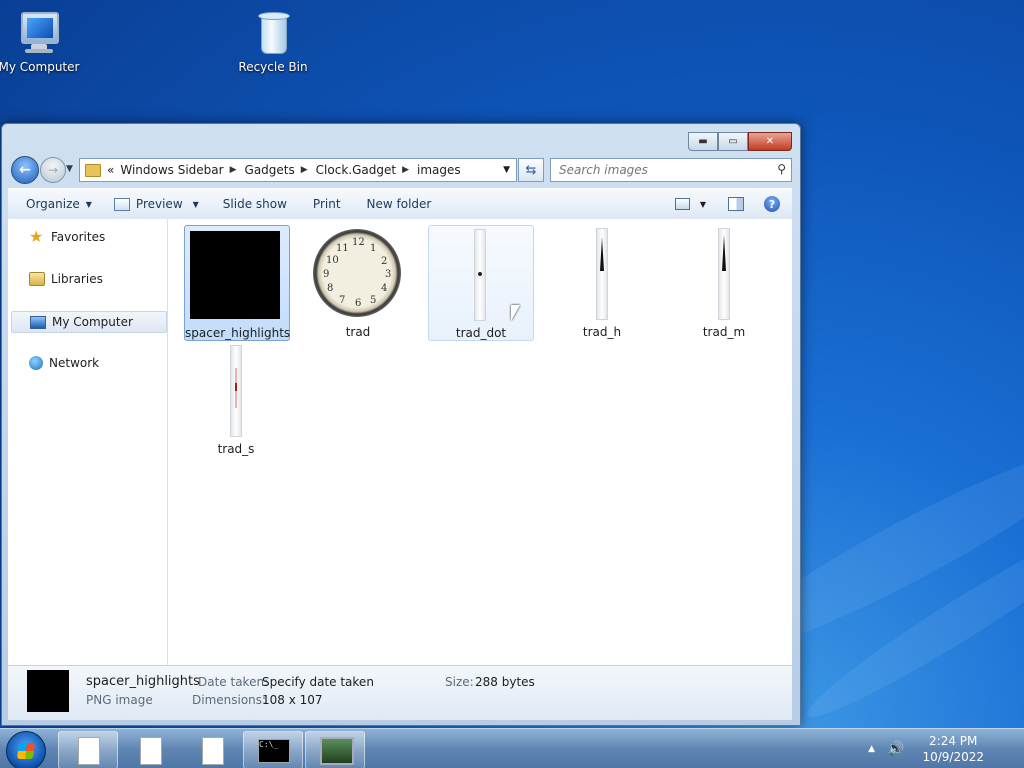 The width and height of the screenshot is (1024, 768). I want to click on nav-item-libraries: Libraries, so click(88, 279).